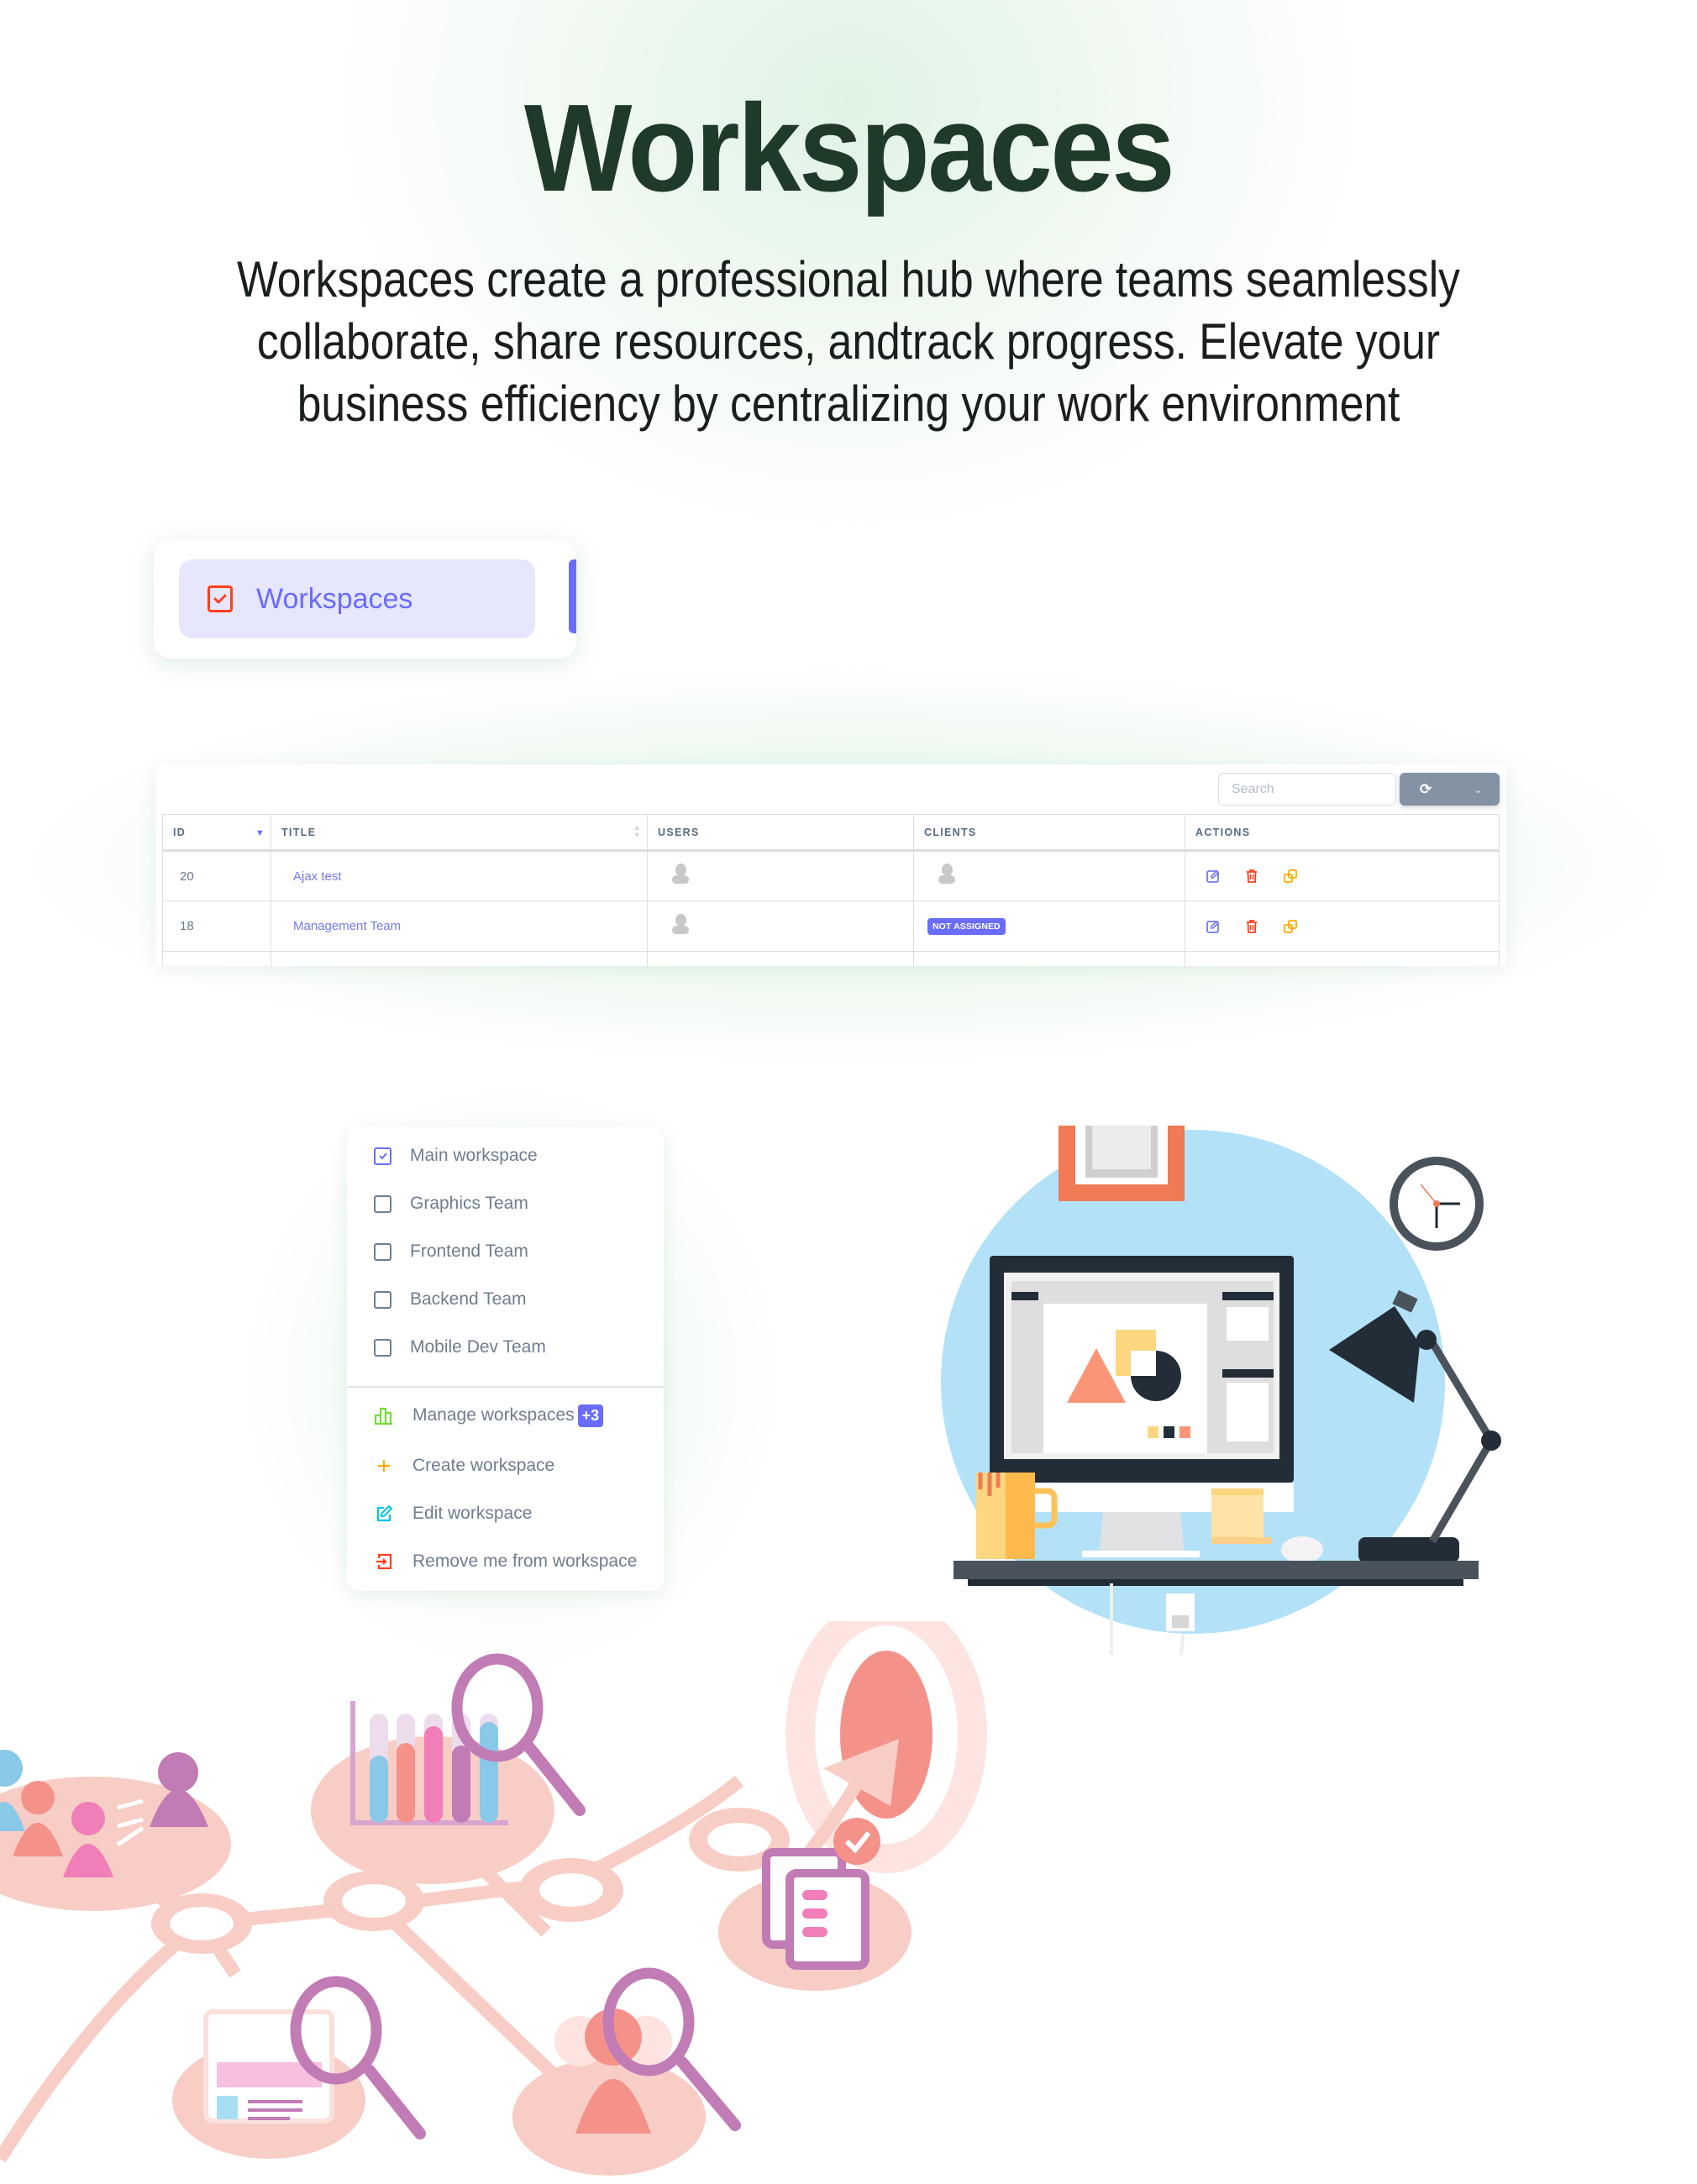 This screenshot has height=2184, width=1697. I want to click on cell-id: 20, so click(216, 875).